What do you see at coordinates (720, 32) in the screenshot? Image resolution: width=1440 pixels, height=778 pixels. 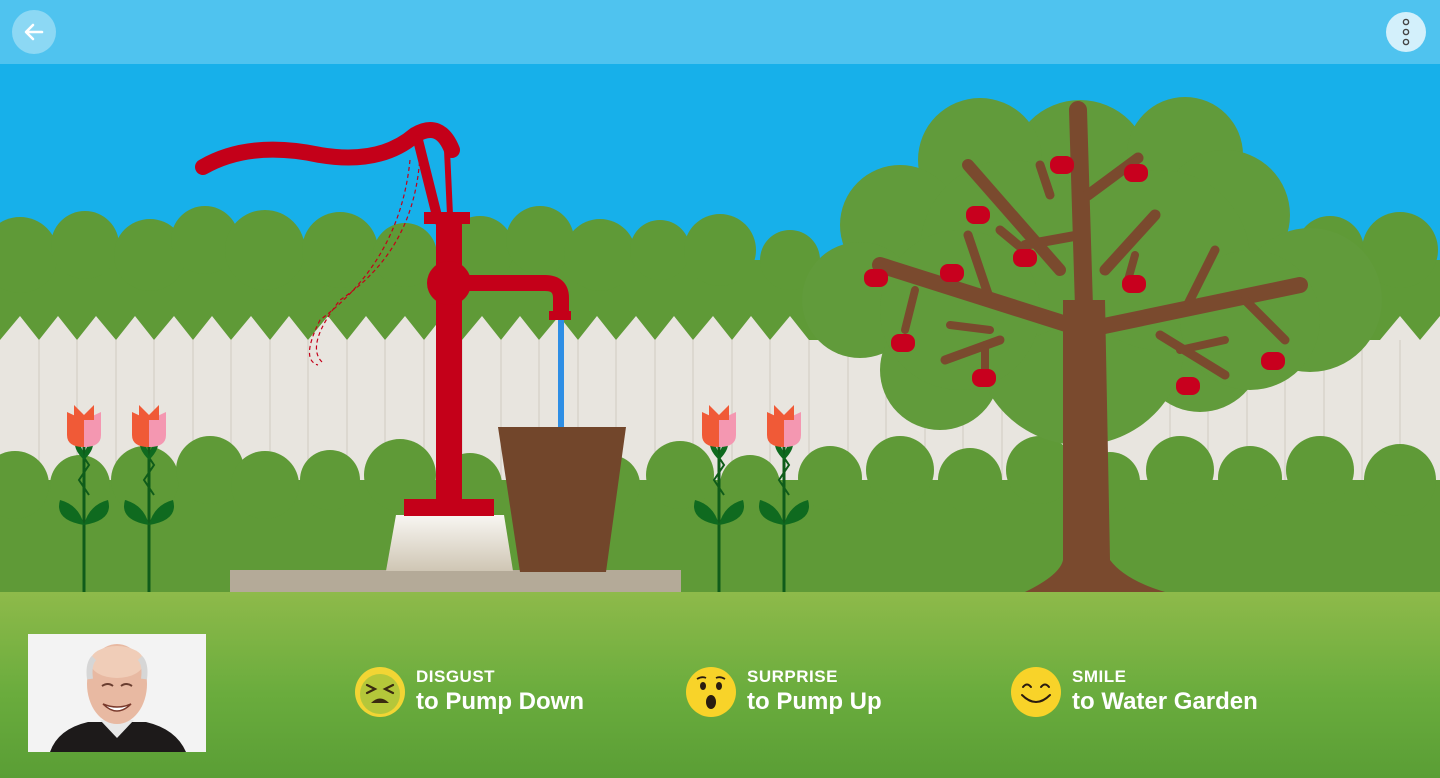 I see `top-bar` at bounding box center [720, 32].